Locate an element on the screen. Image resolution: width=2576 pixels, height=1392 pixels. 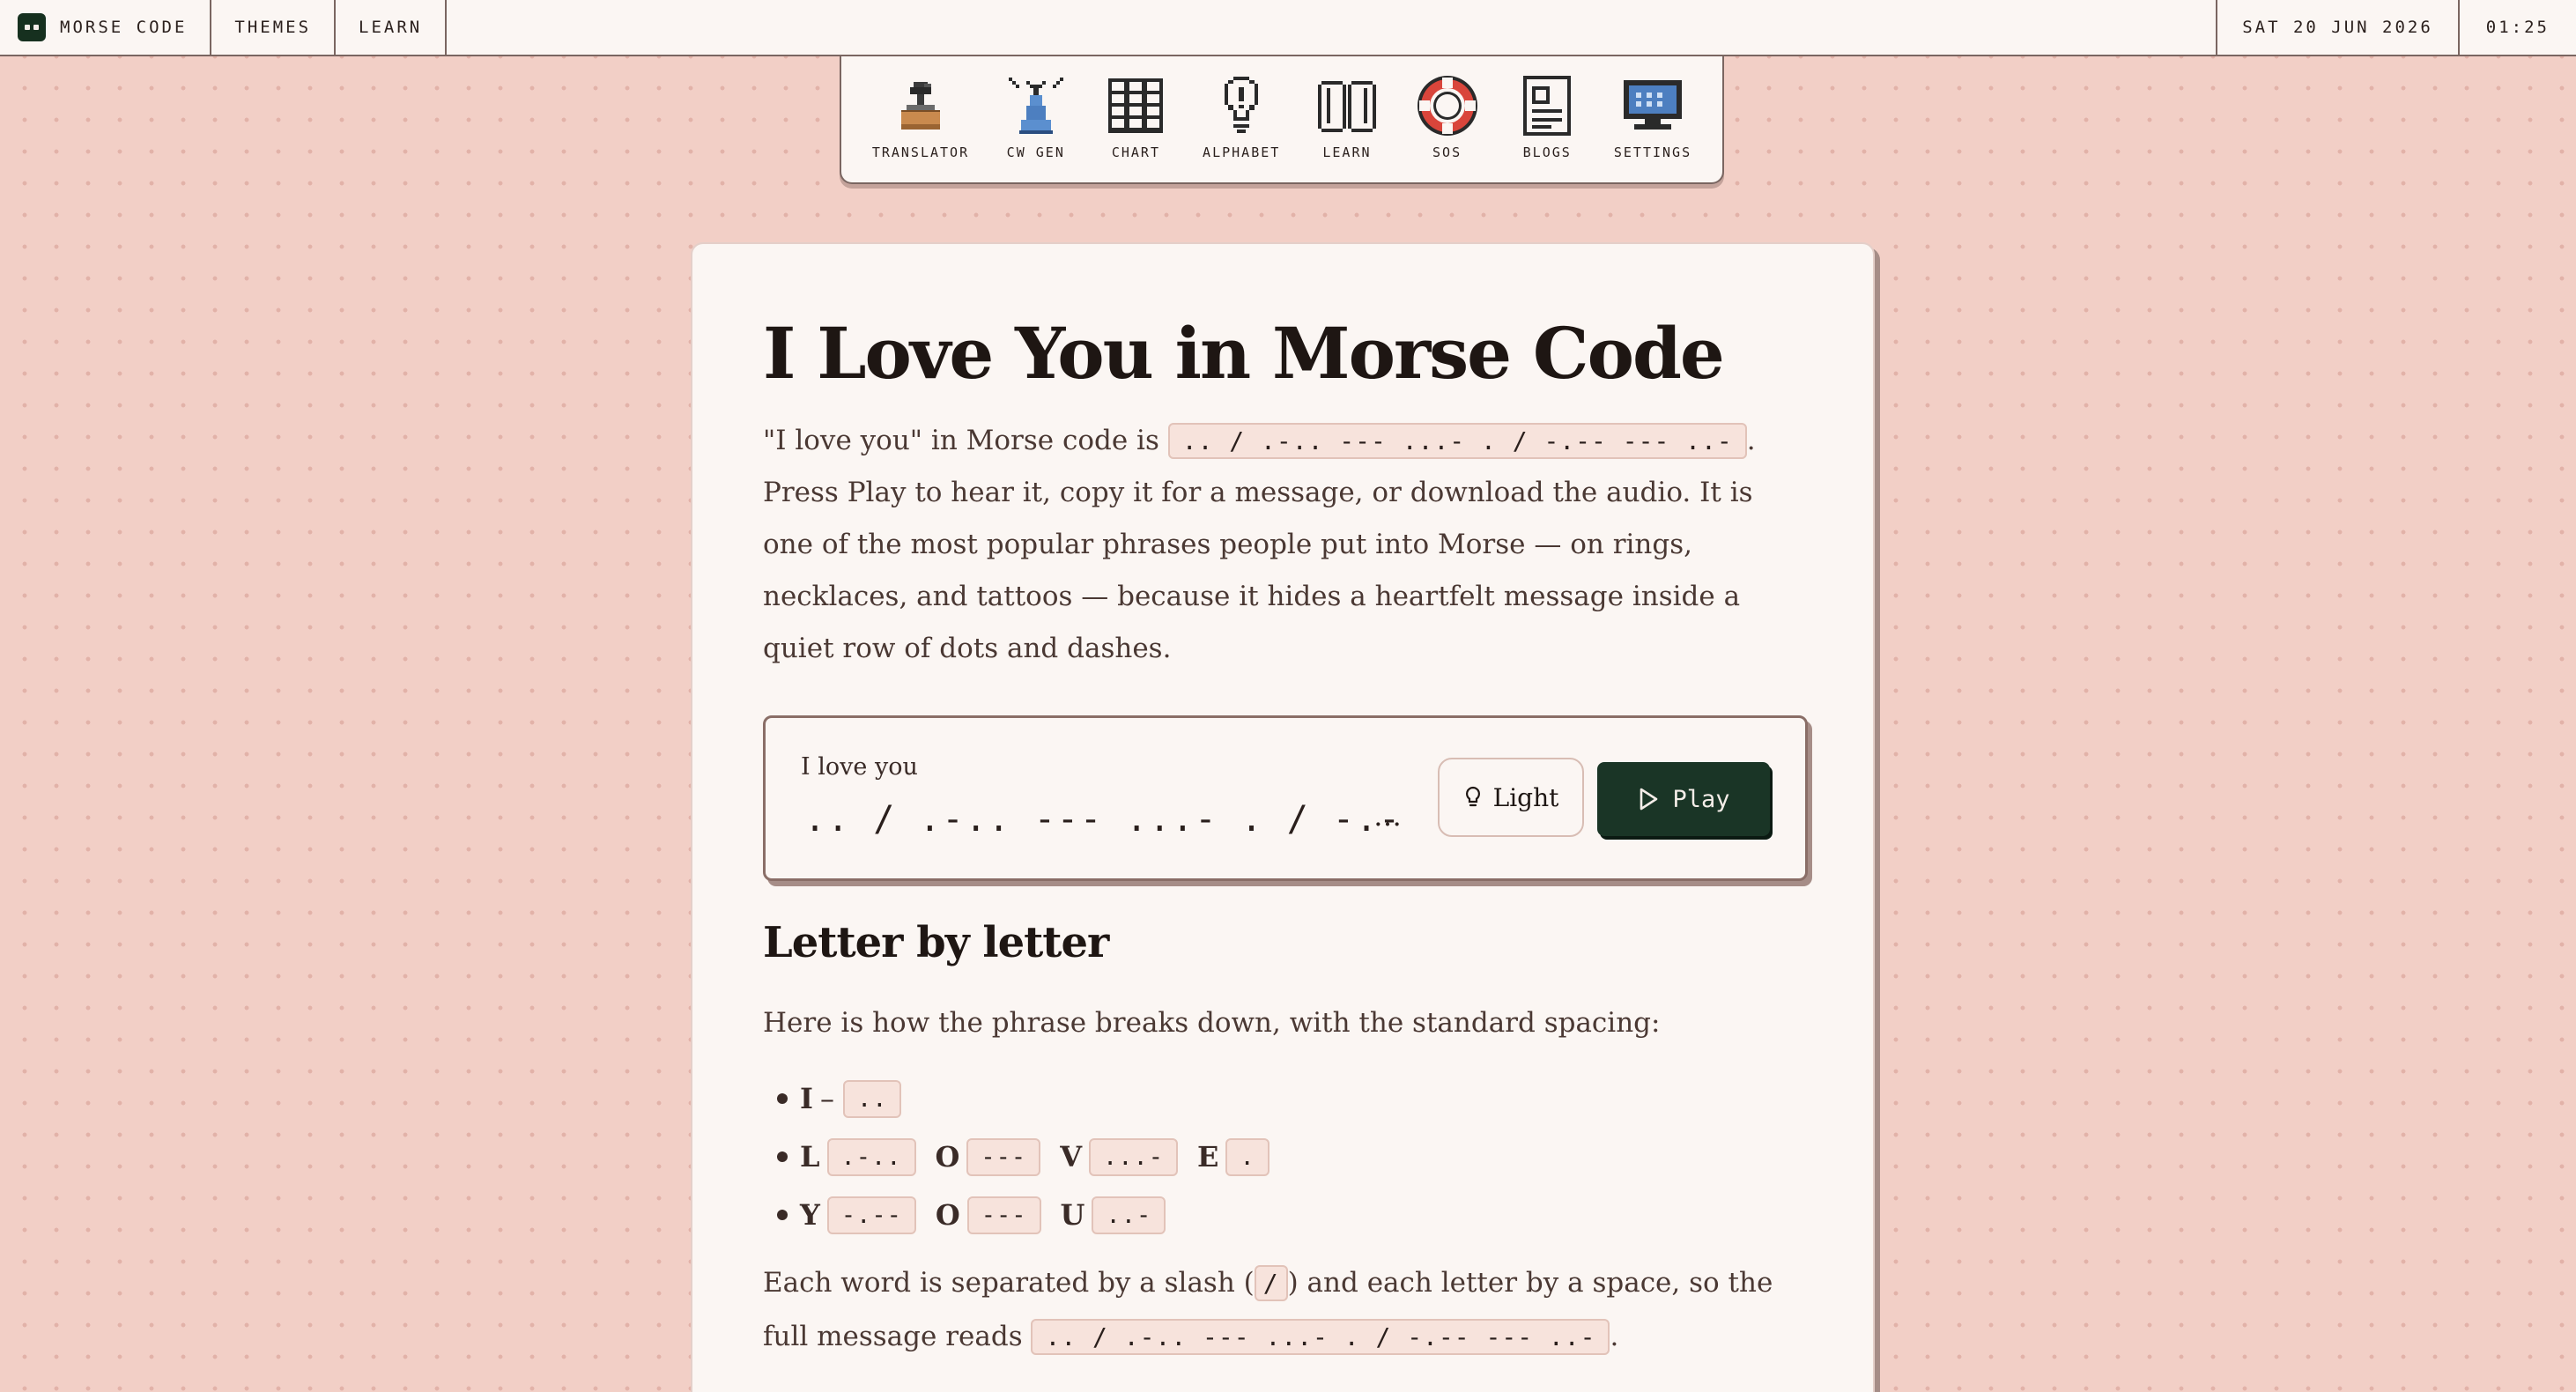
grid-chart-icon is located at coordinates (1135, 105).